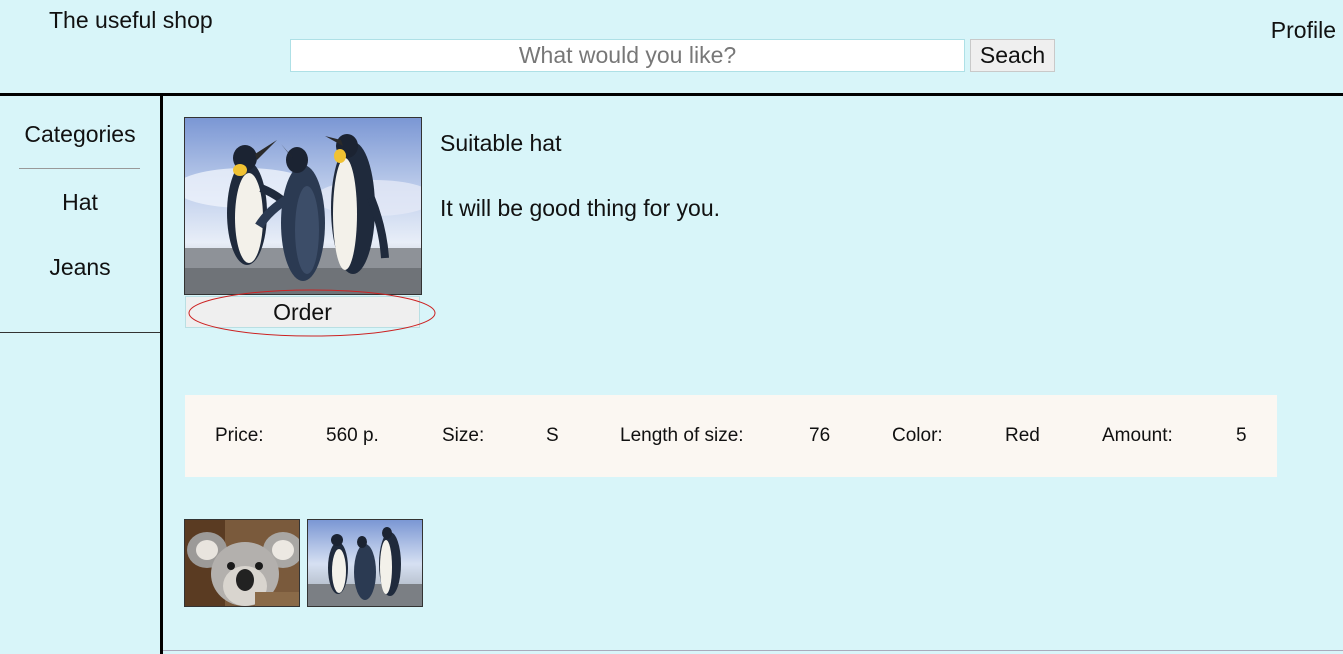  I want to click on thumbnail-koala, so click(242, 563).